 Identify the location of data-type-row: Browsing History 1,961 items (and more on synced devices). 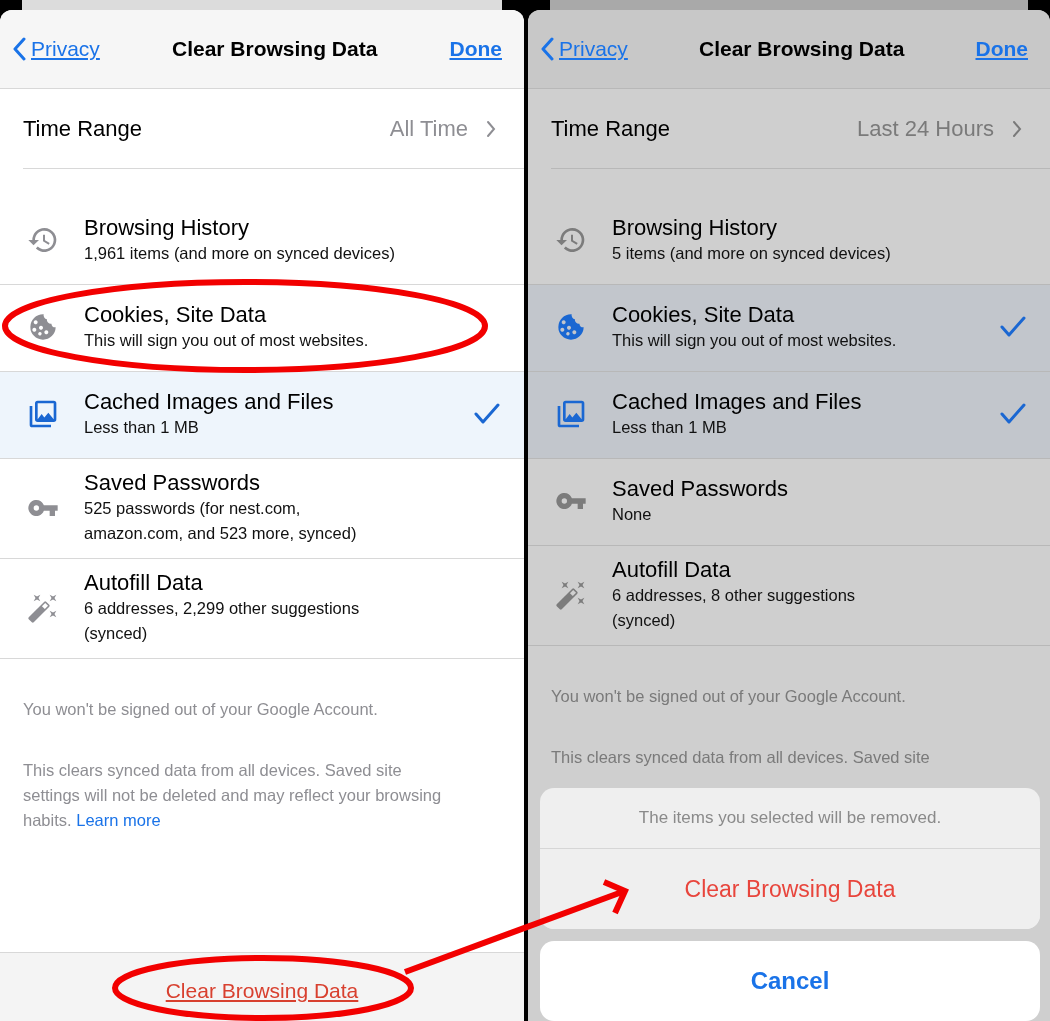
(262, 241).